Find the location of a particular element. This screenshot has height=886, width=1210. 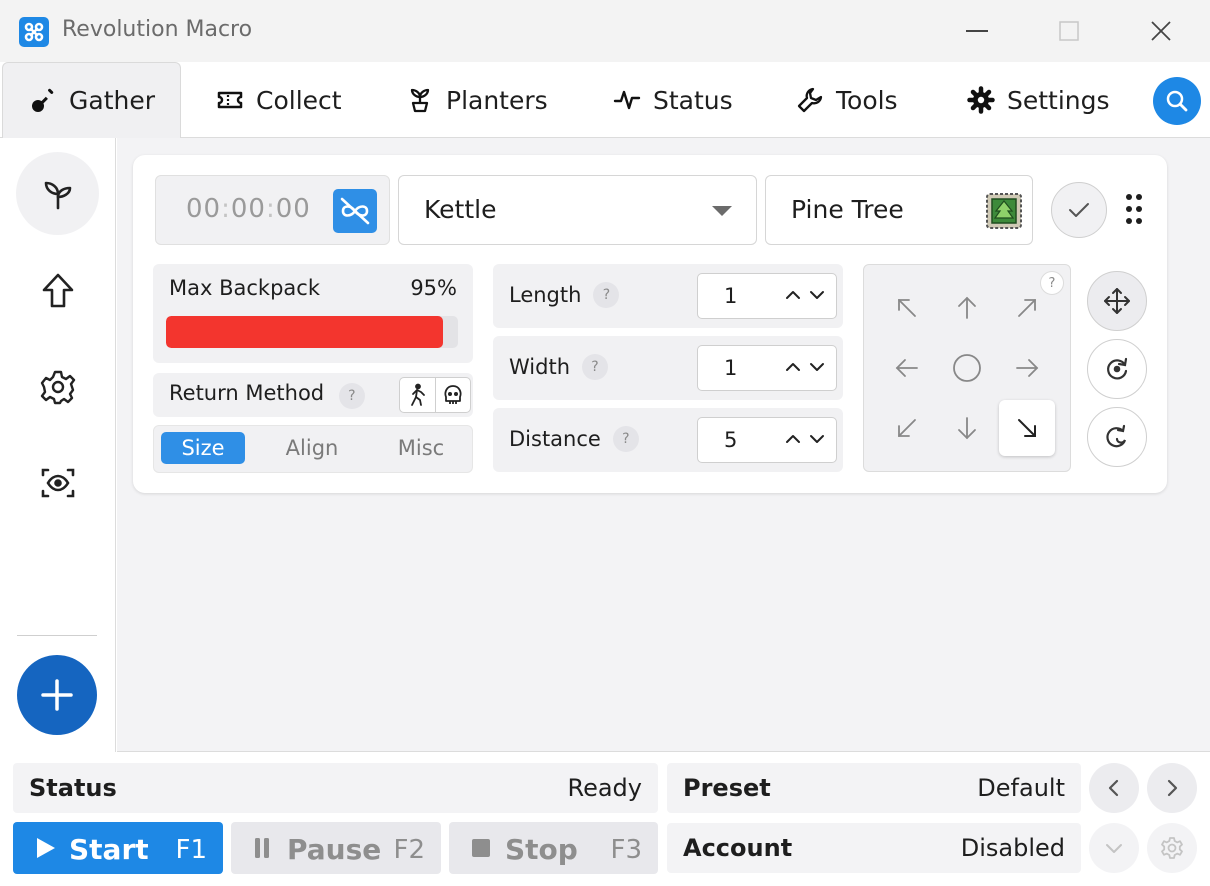

direction-up-left is located at coordinates (907, 308).